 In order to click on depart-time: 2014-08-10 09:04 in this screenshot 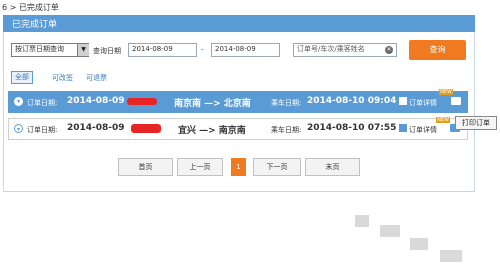, I will do `click(352, 101)`.